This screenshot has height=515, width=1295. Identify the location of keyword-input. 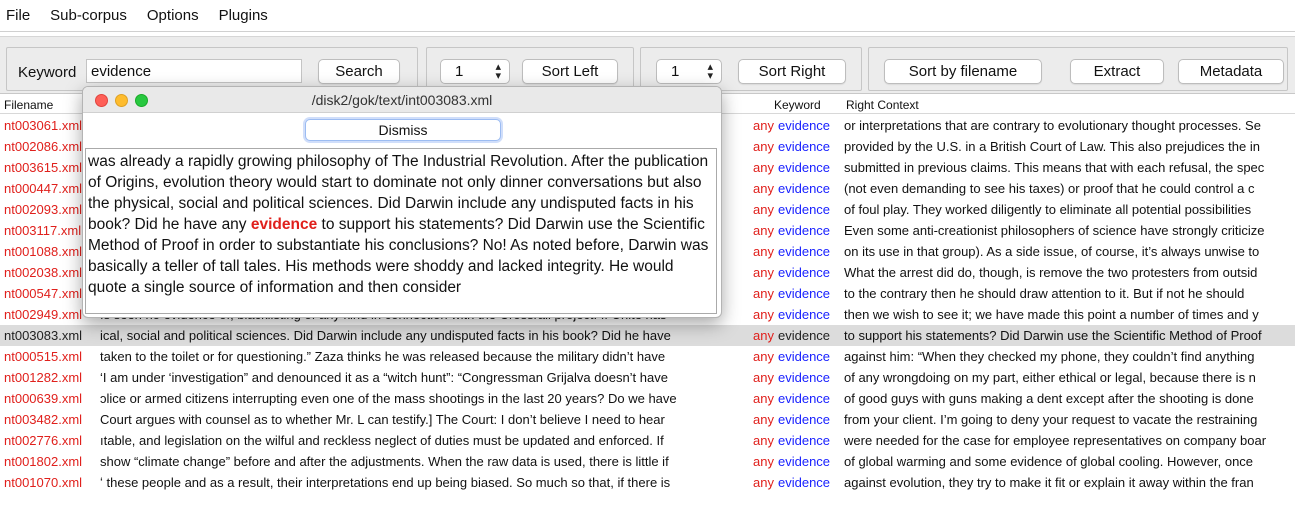
(194, 71).